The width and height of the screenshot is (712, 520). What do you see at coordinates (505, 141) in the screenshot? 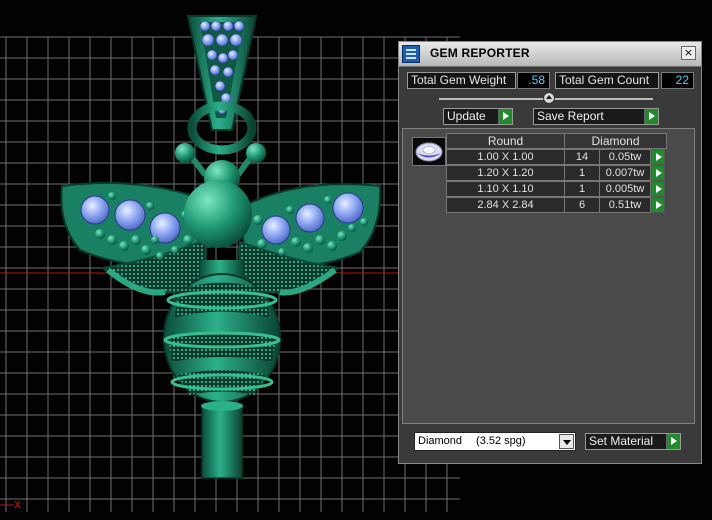
I see `header-shape: Round` at bounding box center [505, 141].